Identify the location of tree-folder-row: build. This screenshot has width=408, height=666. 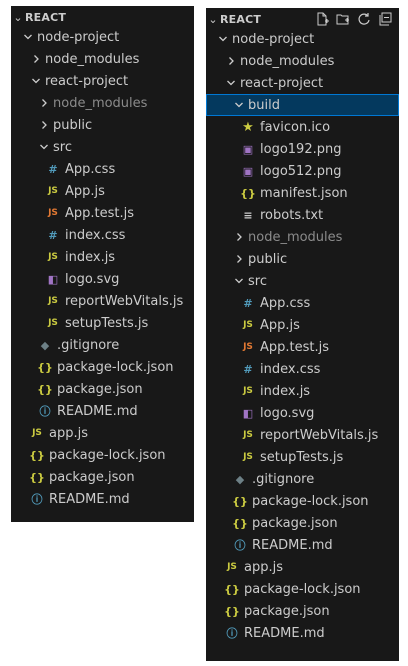
(302, 105).